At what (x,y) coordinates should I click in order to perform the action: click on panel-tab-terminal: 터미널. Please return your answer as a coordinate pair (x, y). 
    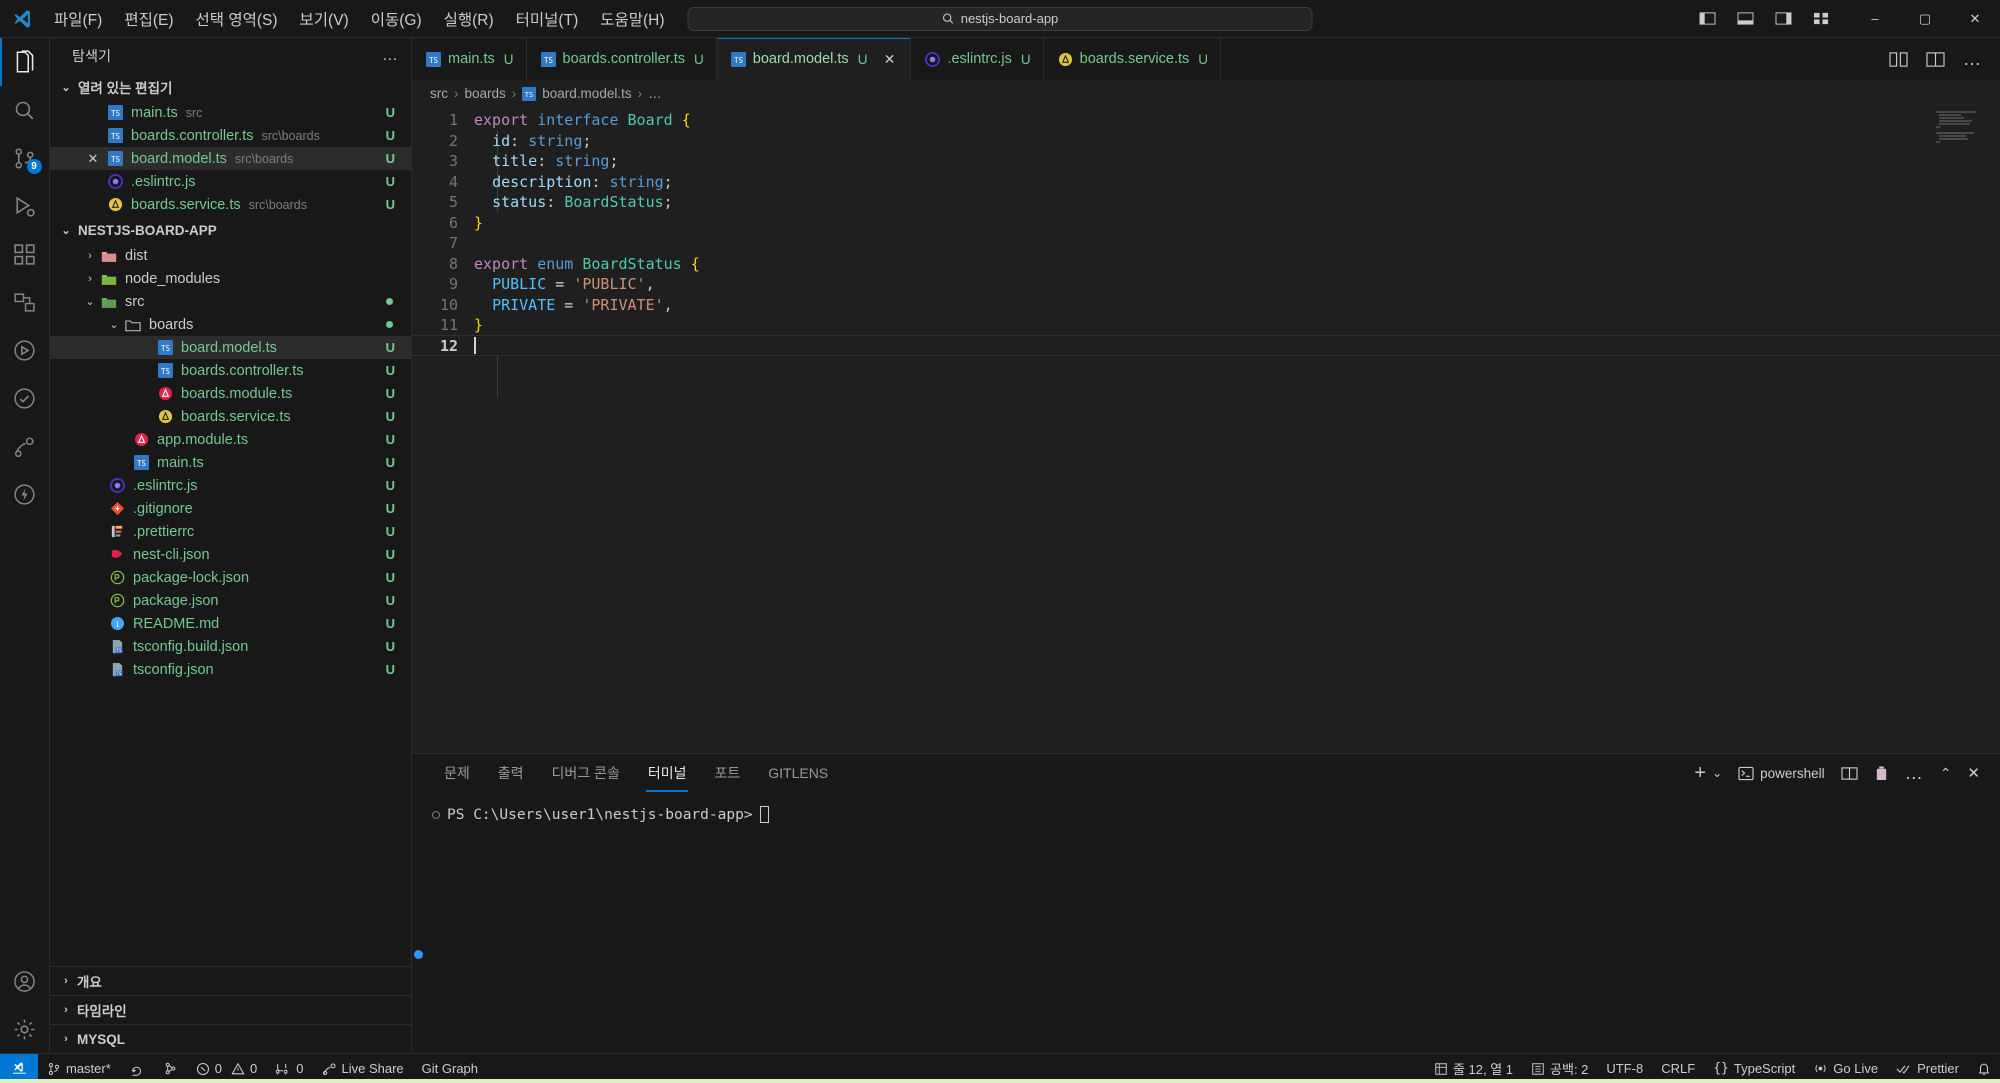
    Looking at the image, I should click on (667, 773).